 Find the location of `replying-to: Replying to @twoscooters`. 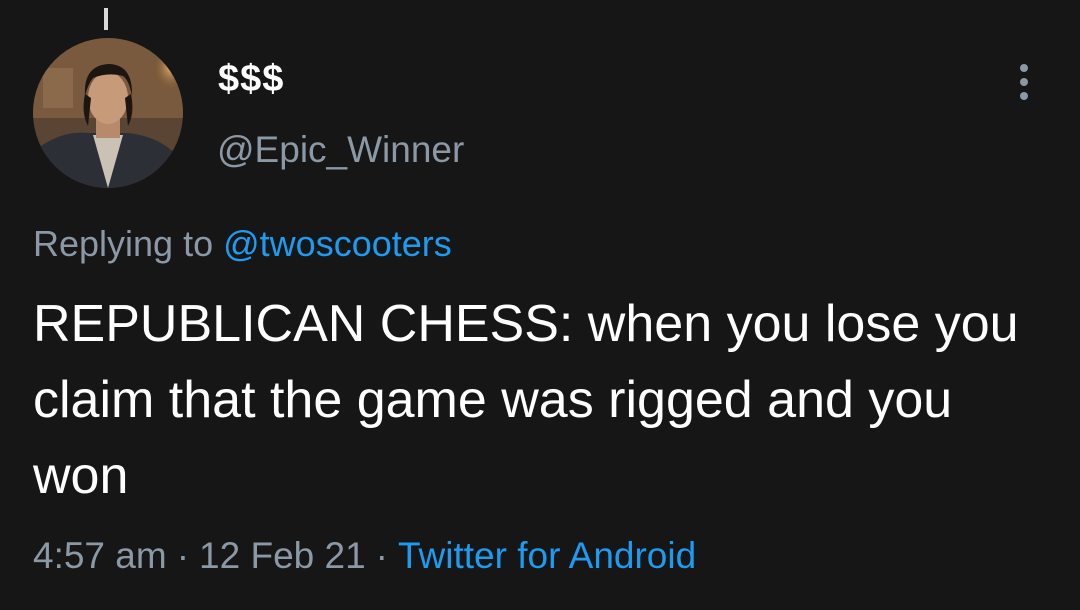

replying-to: Replying to @twoscooters is located at coordinates (242, 244).